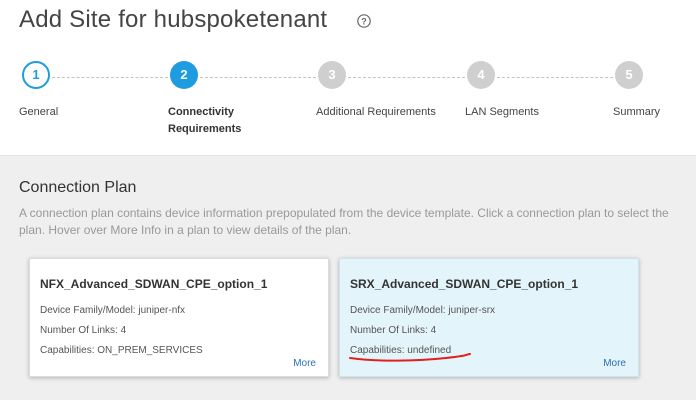 Image resolution: width=696 pixels, height=400 pixels. I want to click on card-title: SRX_Advanced_SDWAN_CPE_option_1, so click(464, 284).